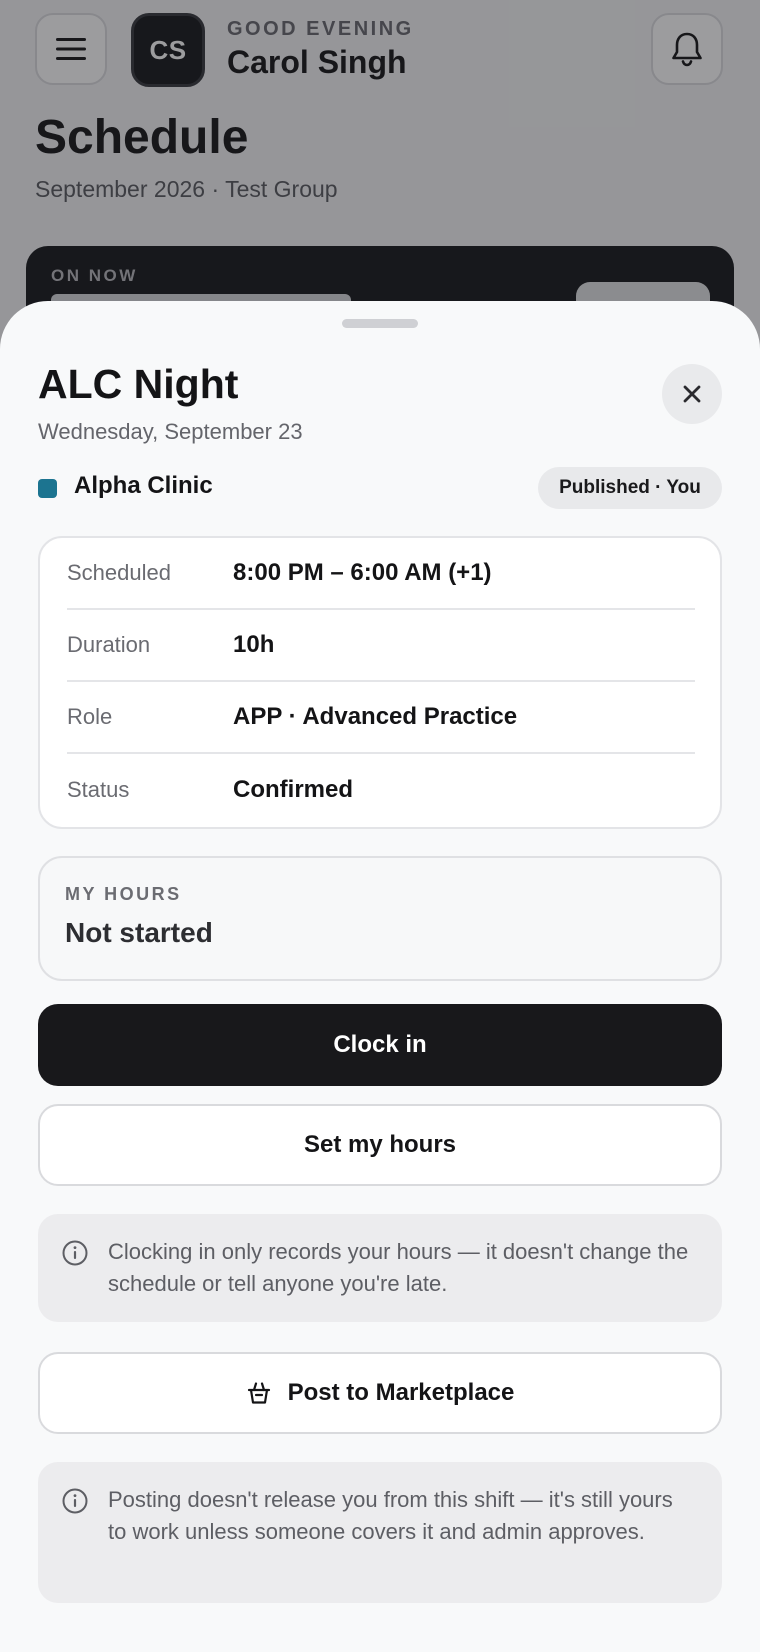  Describe the element at coordinates (109, 644) in the screenshot. I see `detail-label: Duration` at that location.